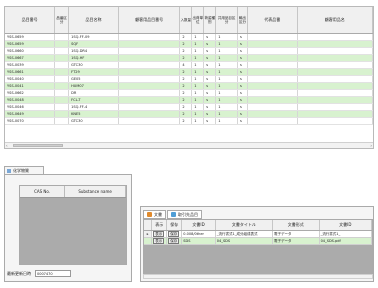 Image resolution: width=378 pixels, height=288 pixels. I want to click on table-row: YSS-0039 GTC30 4 1 s 1 s, so click(189, 65).